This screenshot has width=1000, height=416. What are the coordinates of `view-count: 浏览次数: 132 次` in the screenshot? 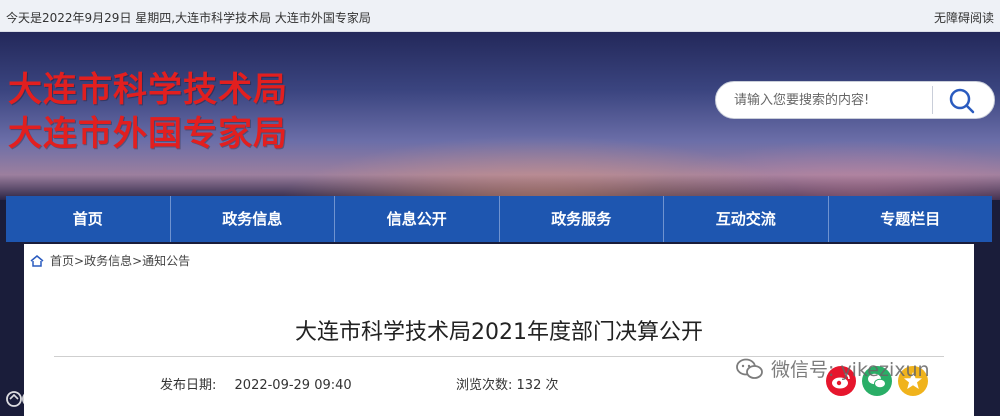 It's located at (507, 383).